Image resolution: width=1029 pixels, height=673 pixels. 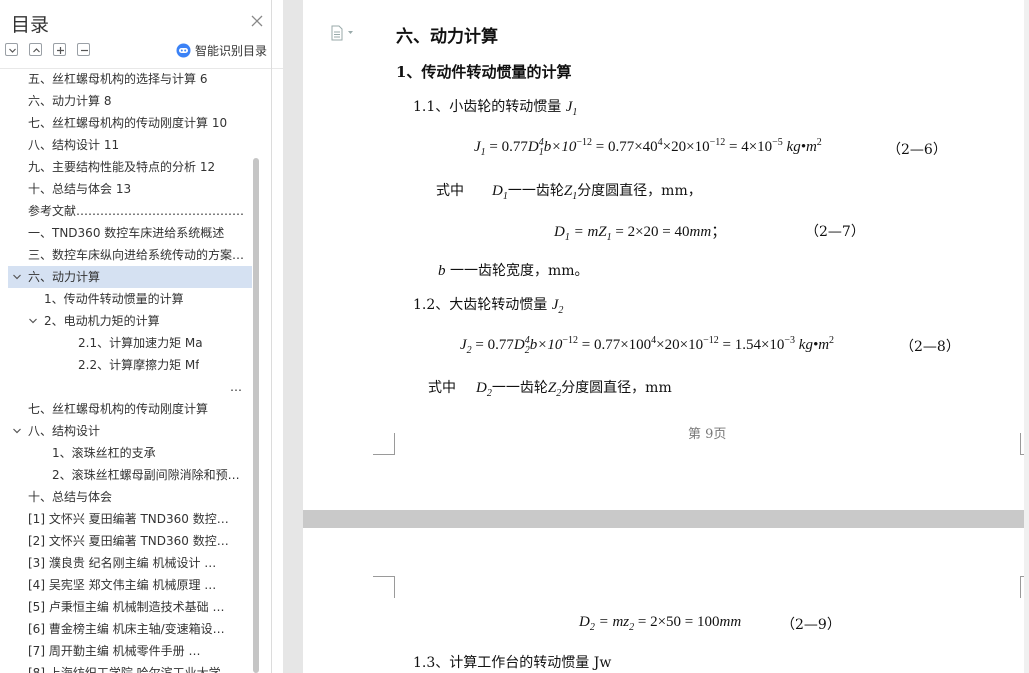 I want to click on toc-item: 九、主要结构性能及特点的分析 12, so click(x=130, y=167).